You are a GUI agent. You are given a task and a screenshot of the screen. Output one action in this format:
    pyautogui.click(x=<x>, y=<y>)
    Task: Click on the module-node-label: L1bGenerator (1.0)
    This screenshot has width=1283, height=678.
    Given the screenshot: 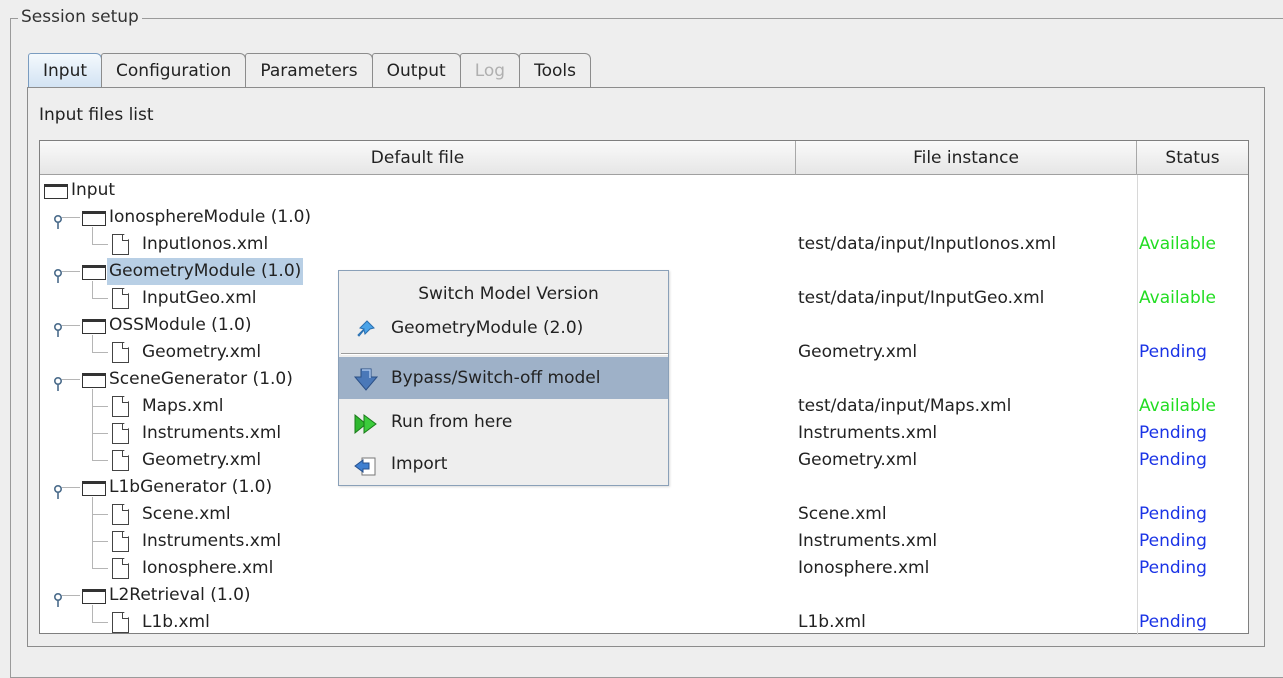 What is the action you would take?
    pyautogui.click(x=191, y=487)
    